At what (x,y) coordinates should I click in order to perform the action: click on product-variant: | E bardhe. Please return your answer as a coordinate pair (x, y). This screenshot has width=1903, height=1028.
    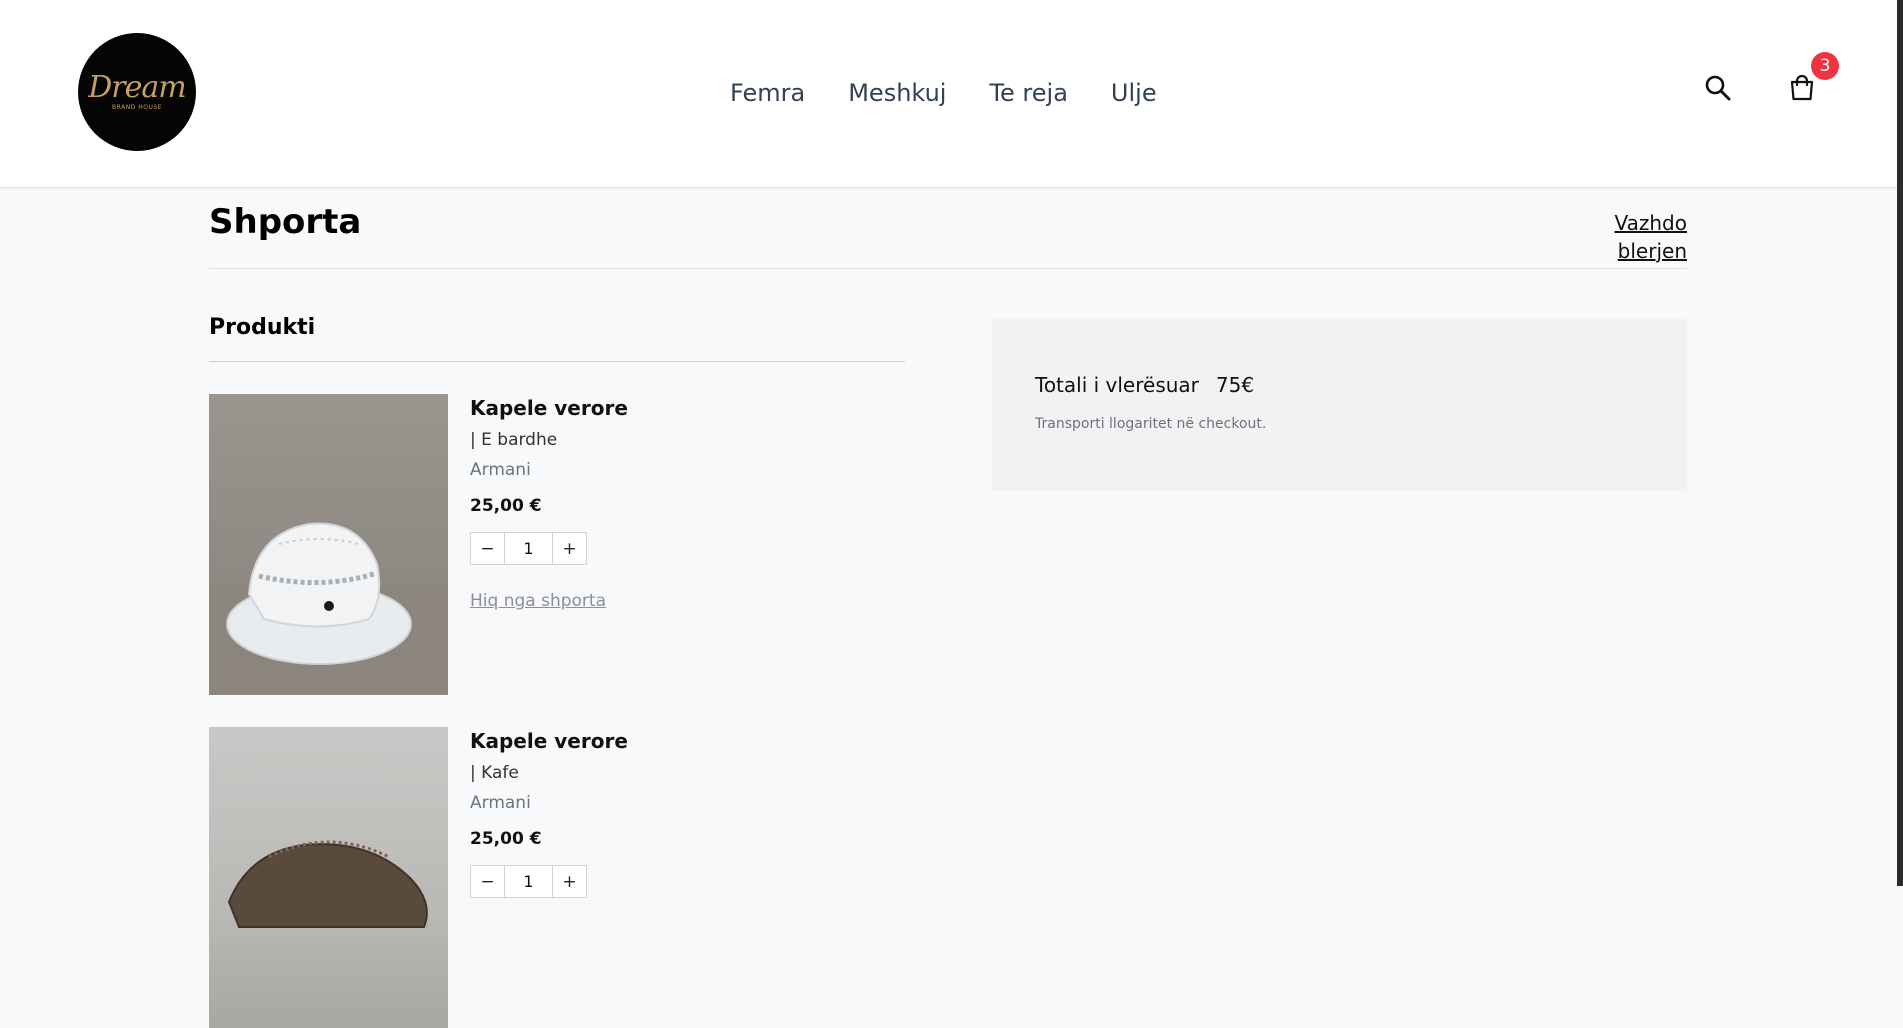
    Looking at the image, I should click on (514, 440).